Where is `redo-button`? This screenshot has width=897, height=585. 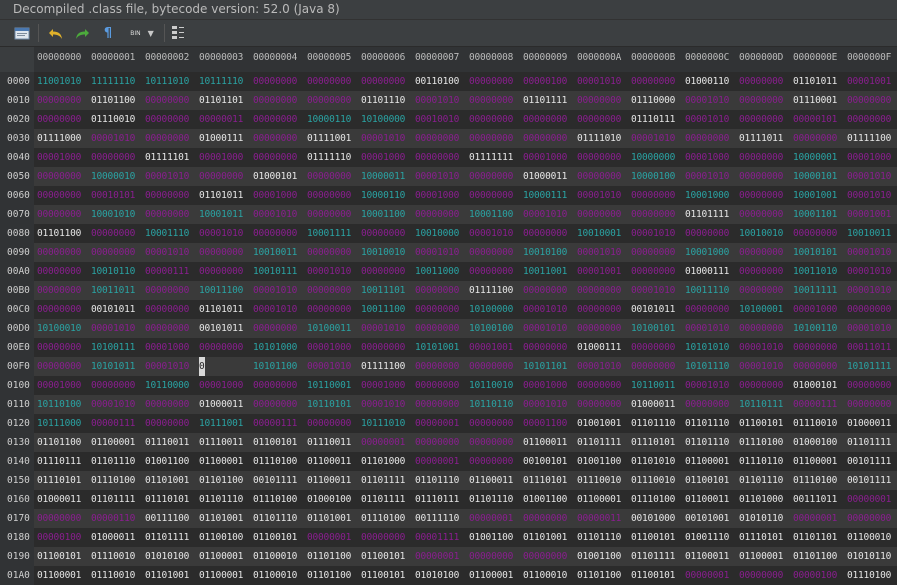
redo-button is located at coordinates (82, 33).